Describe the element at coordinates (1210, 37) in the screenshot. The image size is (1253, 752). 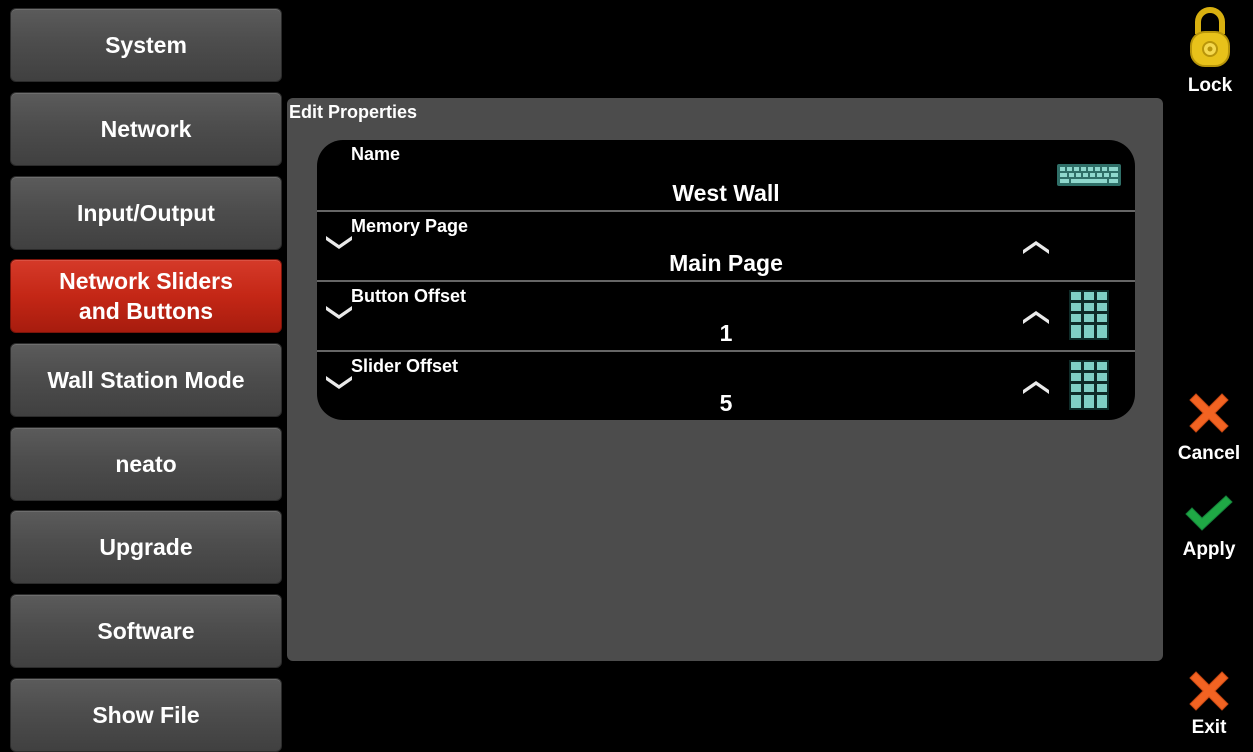
I see `lock-icon` at that location.